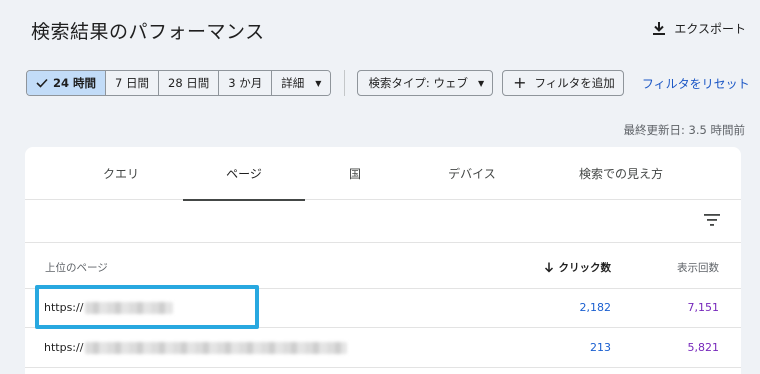  Describe the element at coordinates (472, 173) in the screenshot. I see `tab-devices: デバイス` at that location.